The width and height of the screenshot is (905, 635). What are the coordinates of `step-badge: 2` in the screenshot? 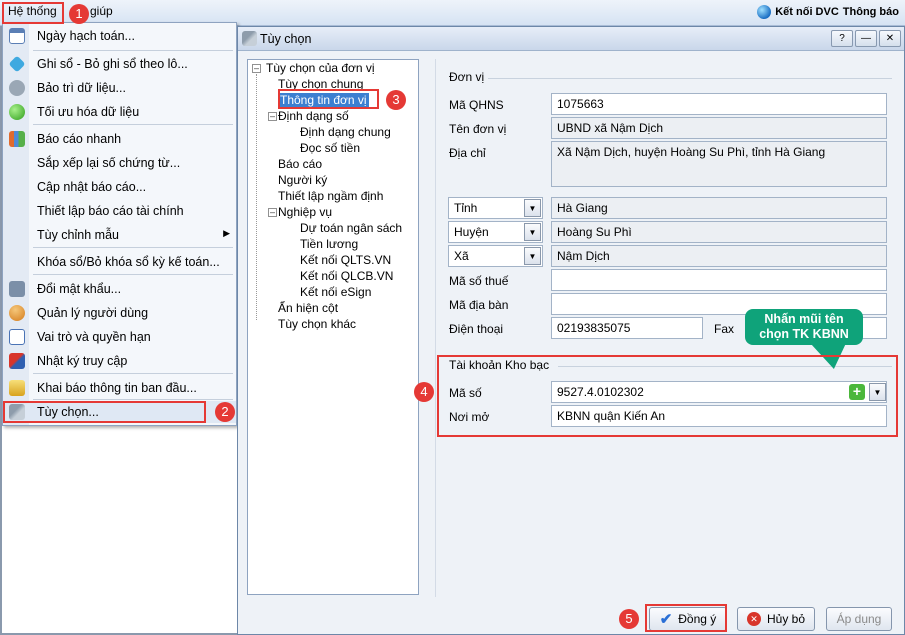 It's located at (225, 412).